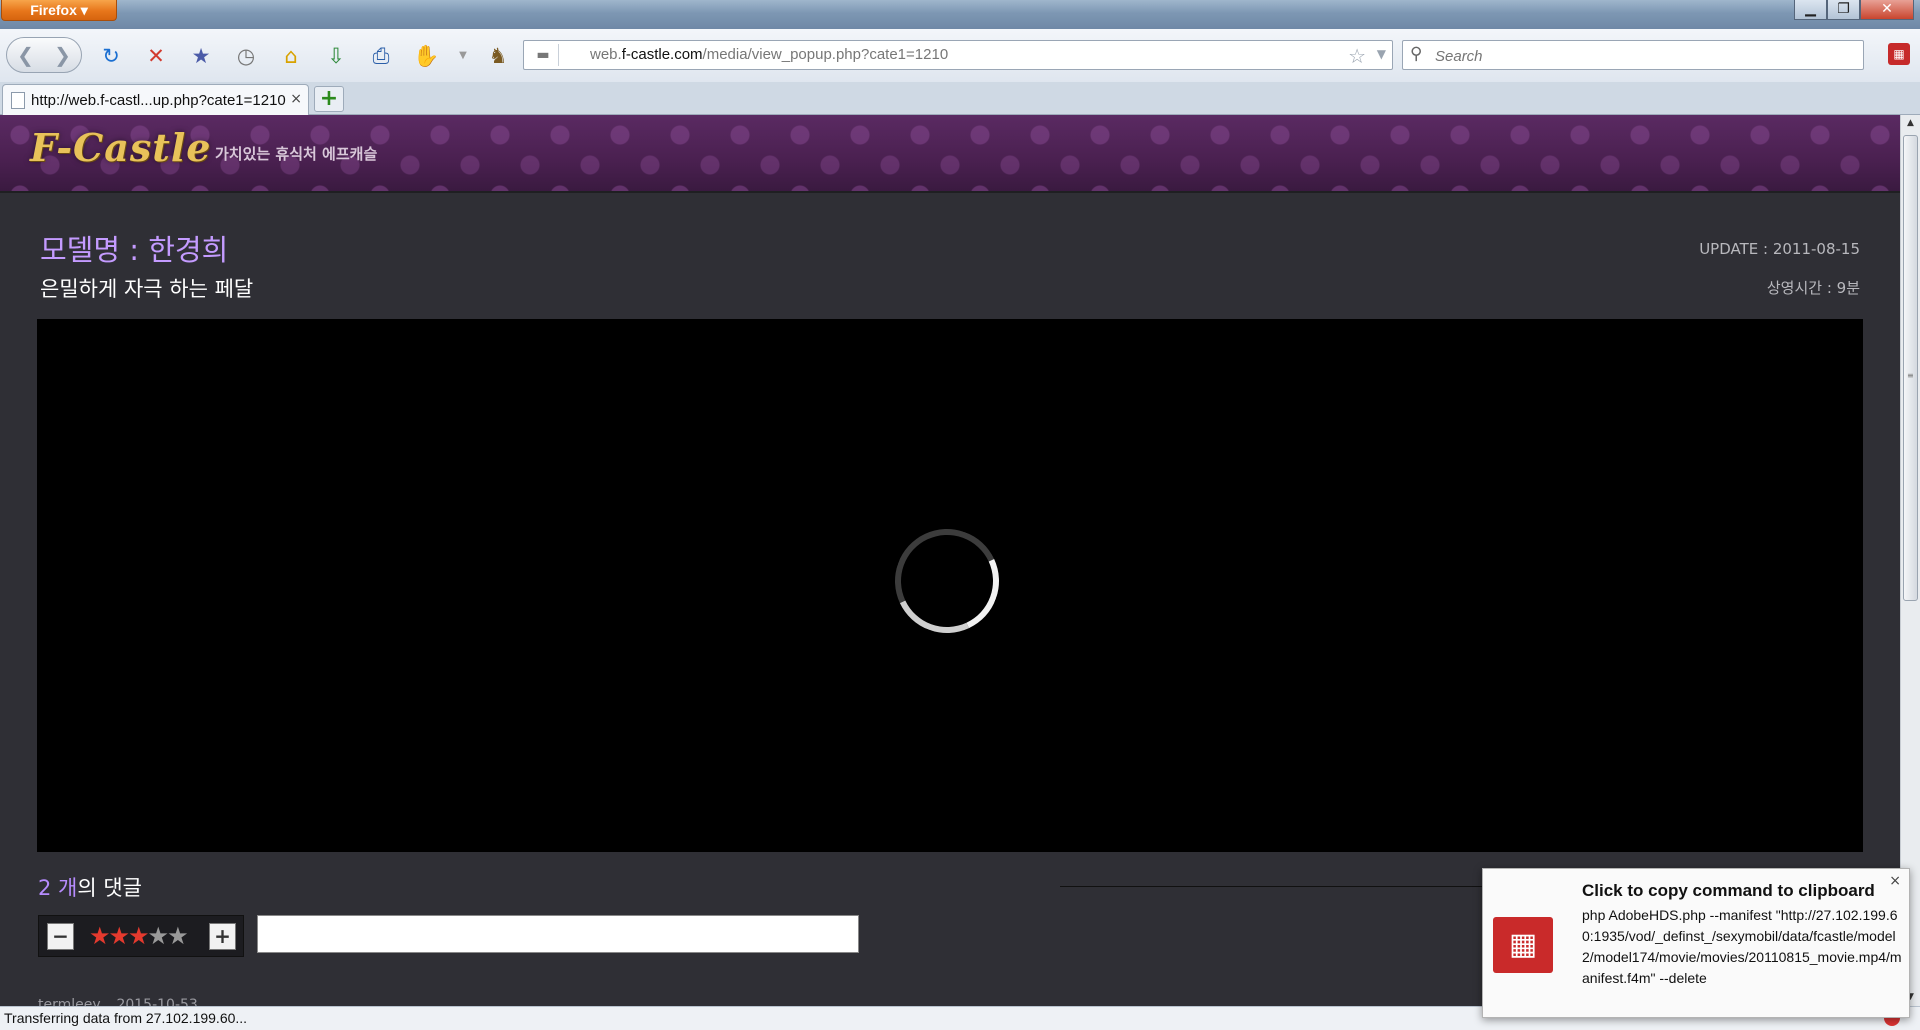 This screenshot has height=1030, width=1920. Describe the element at coordinates (156, 56) in the screenshot. I see `stop-icon: ✕` at that location.